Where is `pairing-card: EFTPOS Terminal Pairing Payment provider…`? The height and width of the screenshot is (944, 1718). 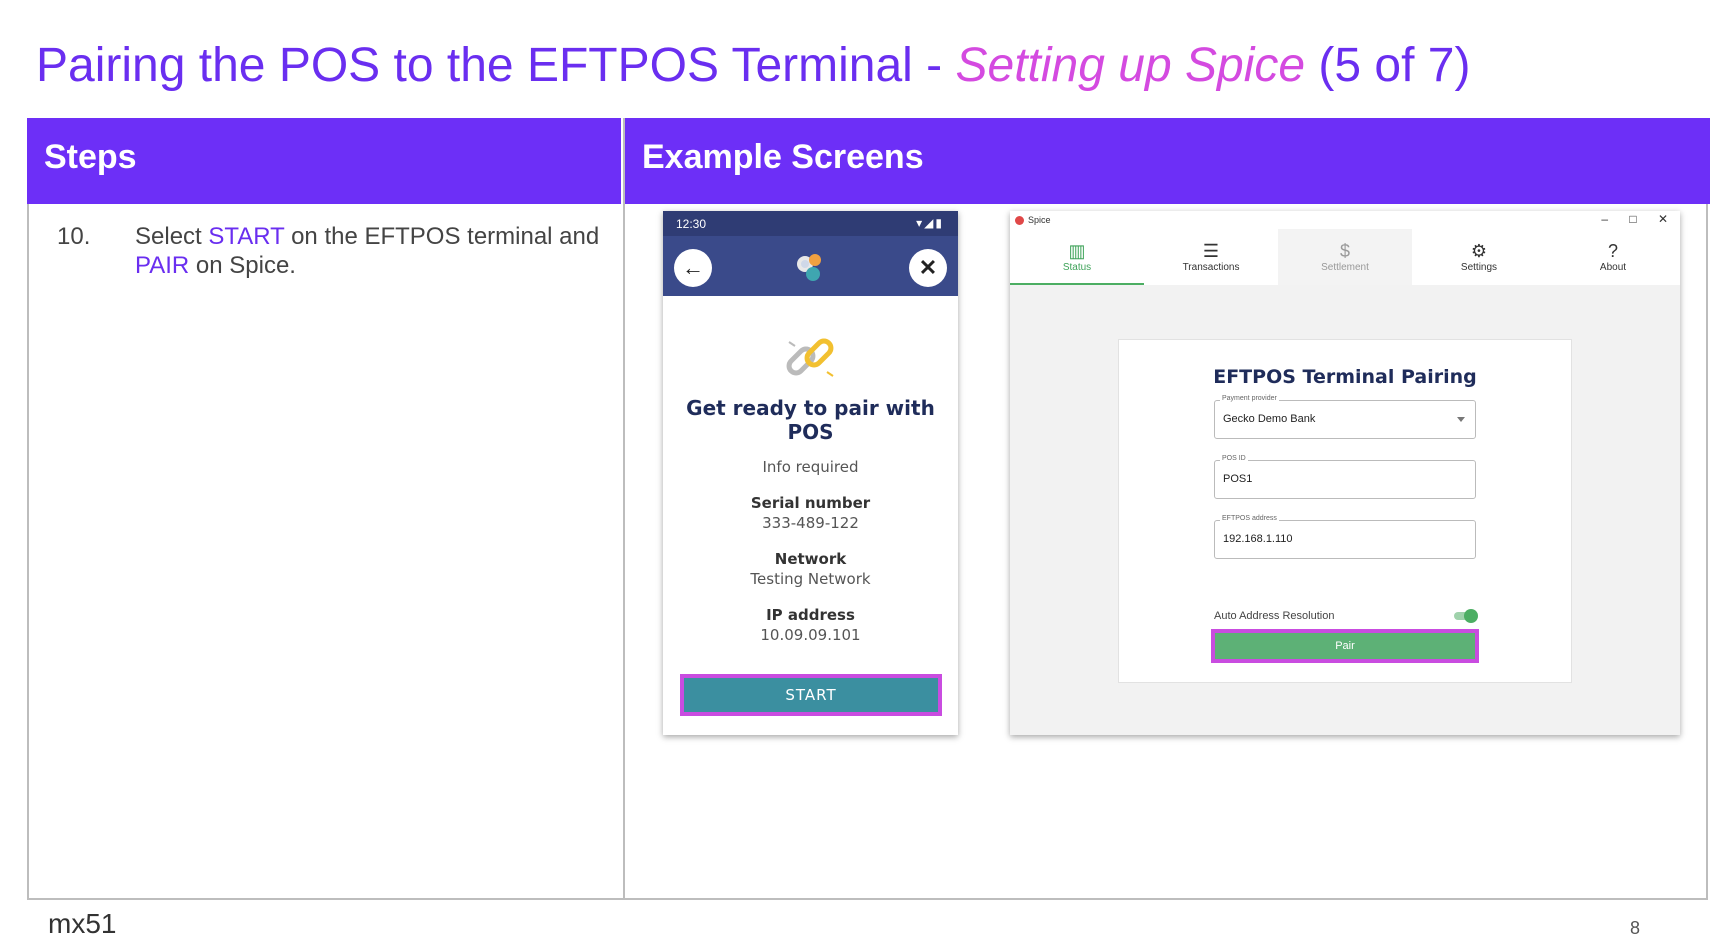
pairing-card: EFTPOS Terminal Pairing Payment provider… is located at coordinates (1345, 511).